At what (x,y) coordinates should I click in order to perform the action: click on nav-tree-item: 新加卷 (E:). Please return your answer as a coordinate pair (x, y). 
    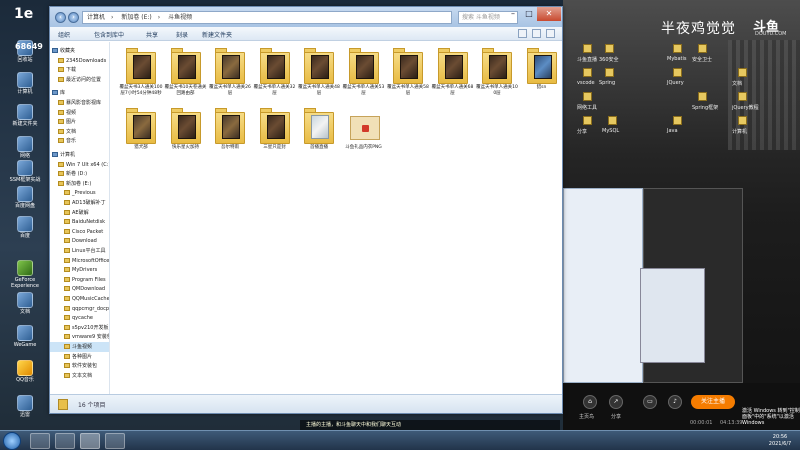
    Looking at the image, I should click on (79, 184).